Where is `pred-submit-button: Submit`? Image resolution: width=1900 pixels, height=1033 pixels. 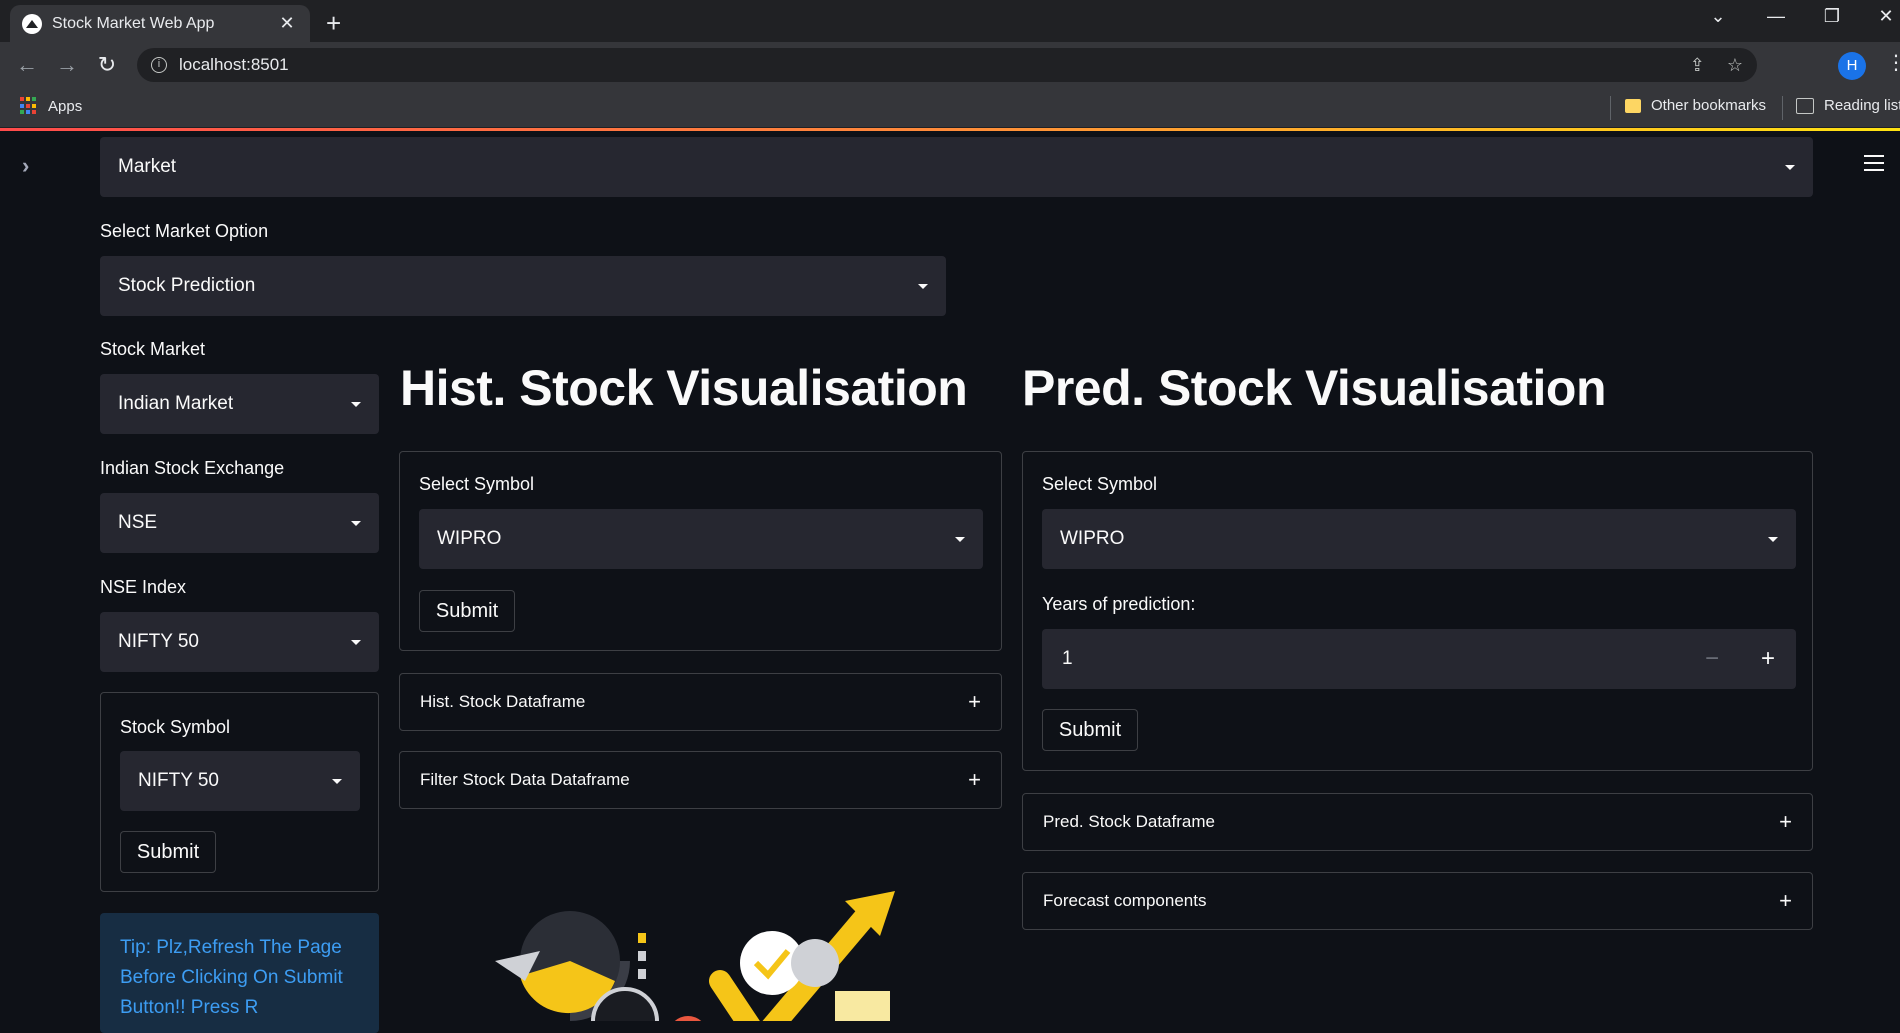 pred-submit-button: Submit is located at coordinates (1090, 730).